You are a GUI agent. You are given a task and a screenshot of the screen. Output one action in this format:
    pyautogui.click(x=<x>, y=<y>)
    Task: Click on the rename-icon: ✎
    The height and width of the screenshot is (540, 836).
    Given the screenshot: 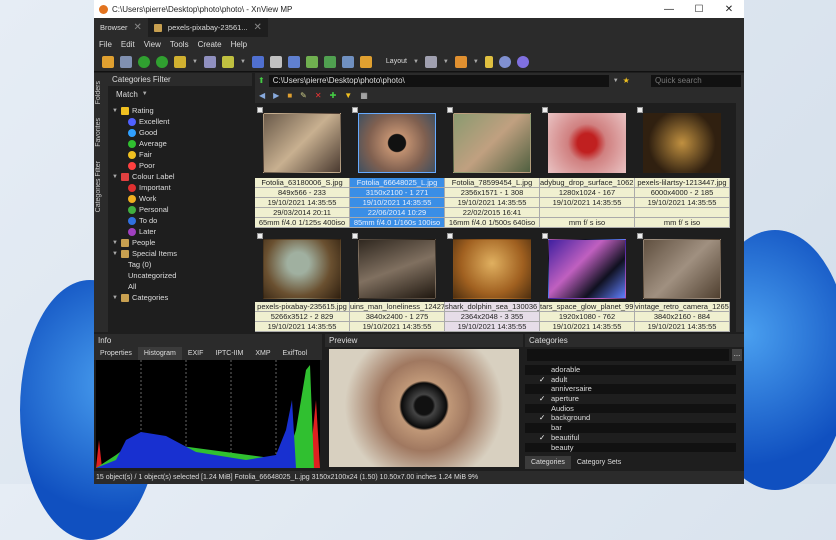 What is the action you would take?
    pyautogui.click(x=303, y=95)
    